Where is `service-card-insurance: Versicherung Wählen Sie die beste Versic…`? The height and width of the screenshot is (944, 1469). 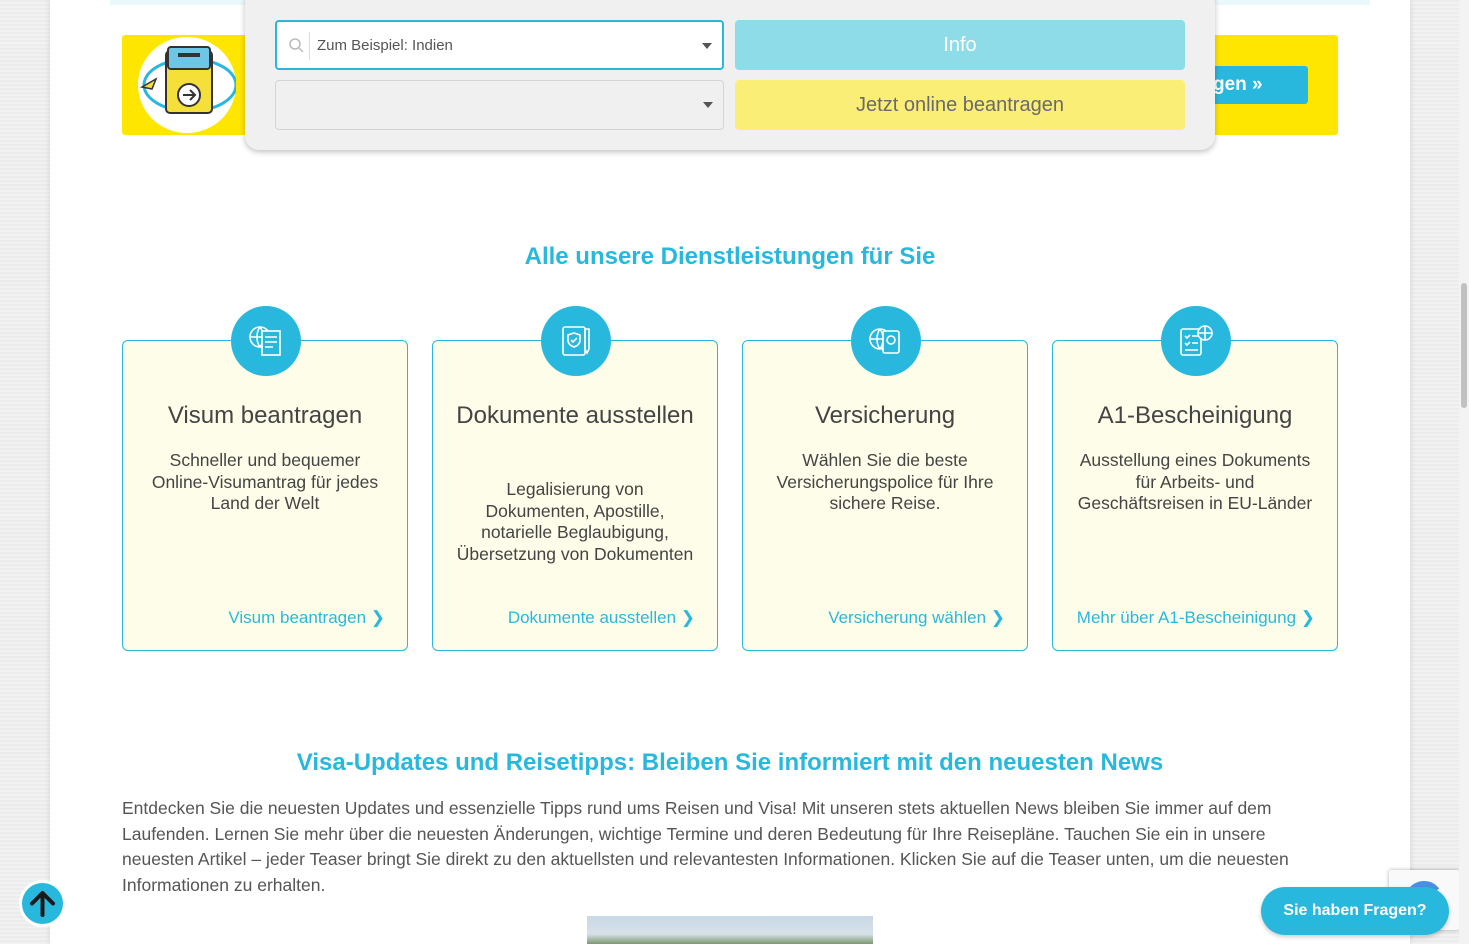 service-card-insurance: Versicherung Wählen Sie die beste Versic… is located at coordinates (885, 478).